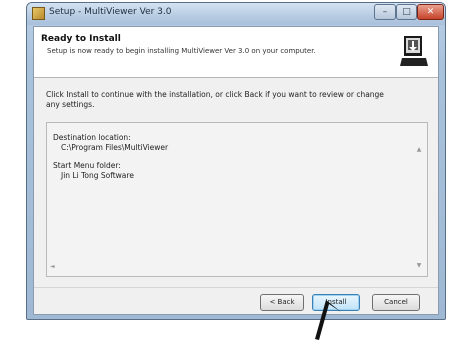 The width and height of the screenshot is (474, 342). What do you see at coordinates (236, 14) in the screenshot?
I see `title-bar: Setup - MultiViewer Ver 3.0 – □ ✕` at bounding box center [236, 14].